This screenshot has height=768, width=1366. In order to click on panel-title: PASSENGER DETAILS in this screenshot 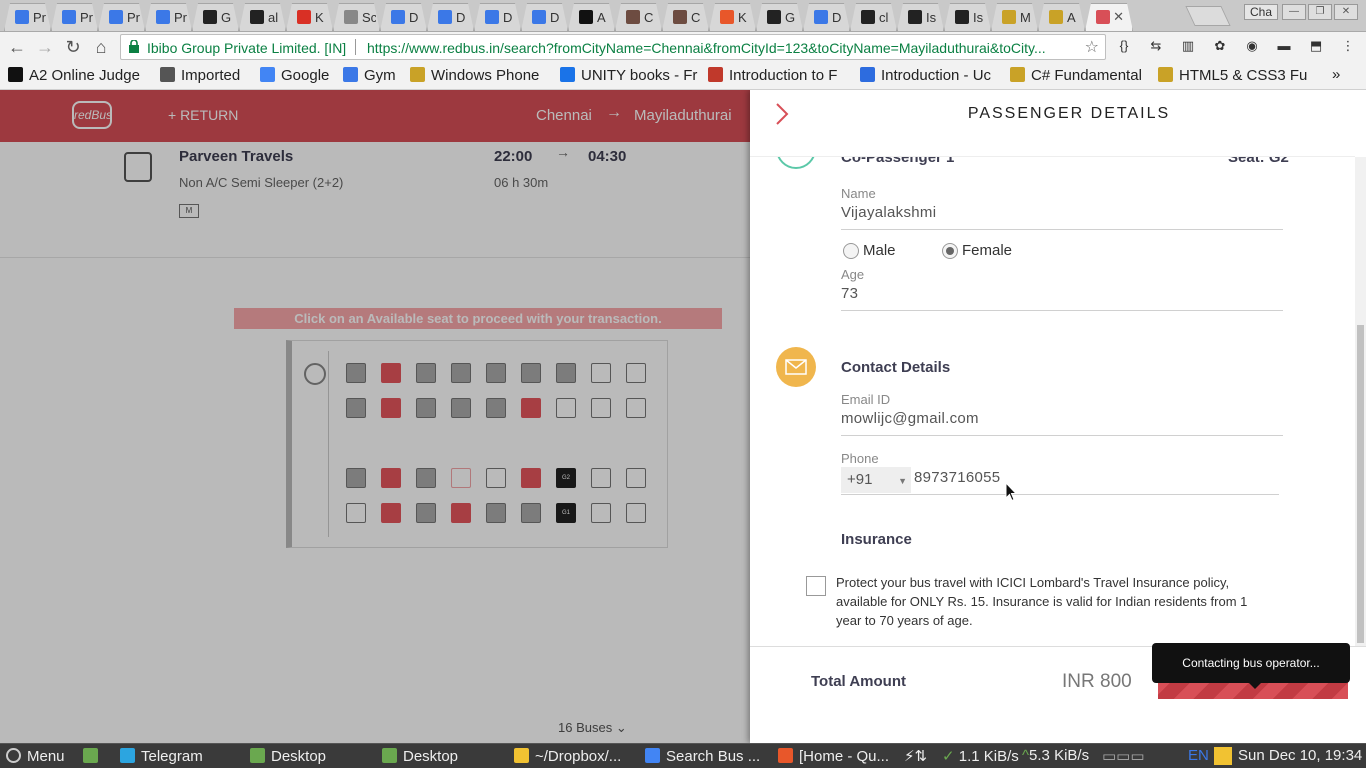, I will do `click(1069, 113)`.